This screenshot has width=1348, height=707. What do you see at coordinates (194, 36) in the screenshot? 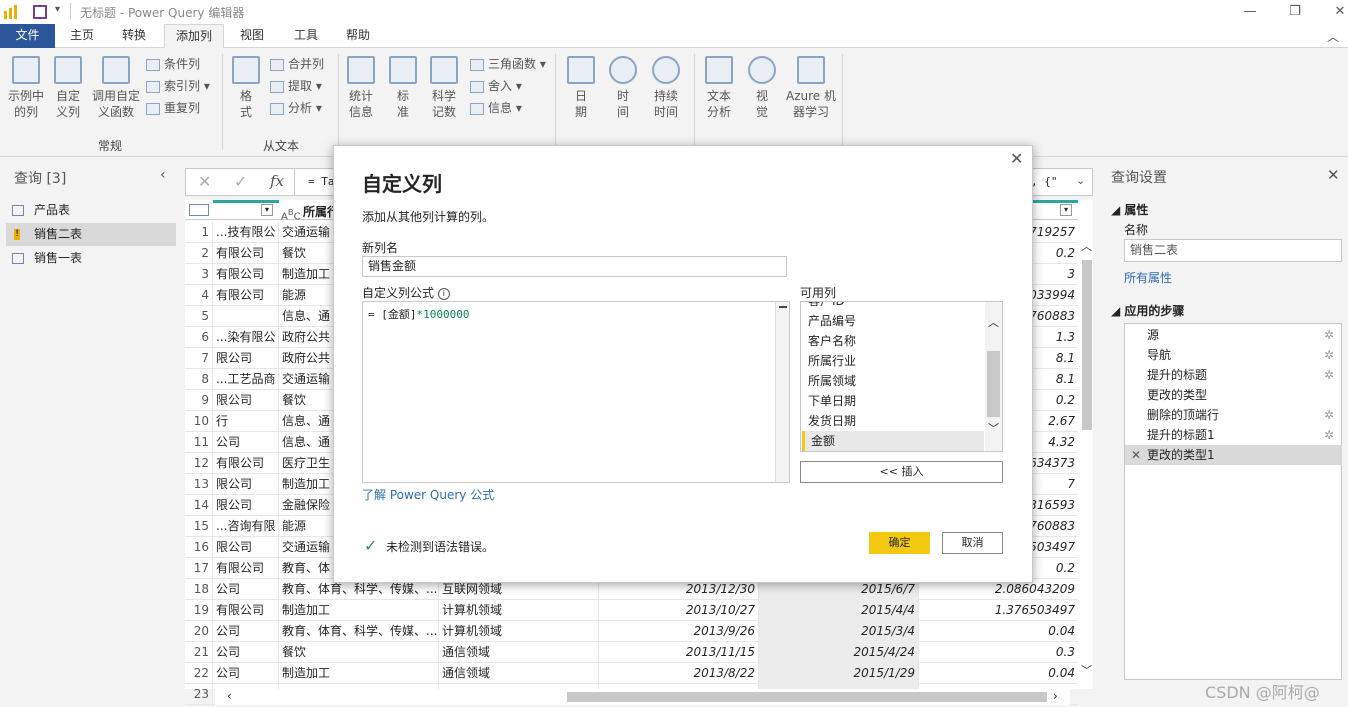
I see `tab-add-column: 添加列` at bounding box center [194, 36].